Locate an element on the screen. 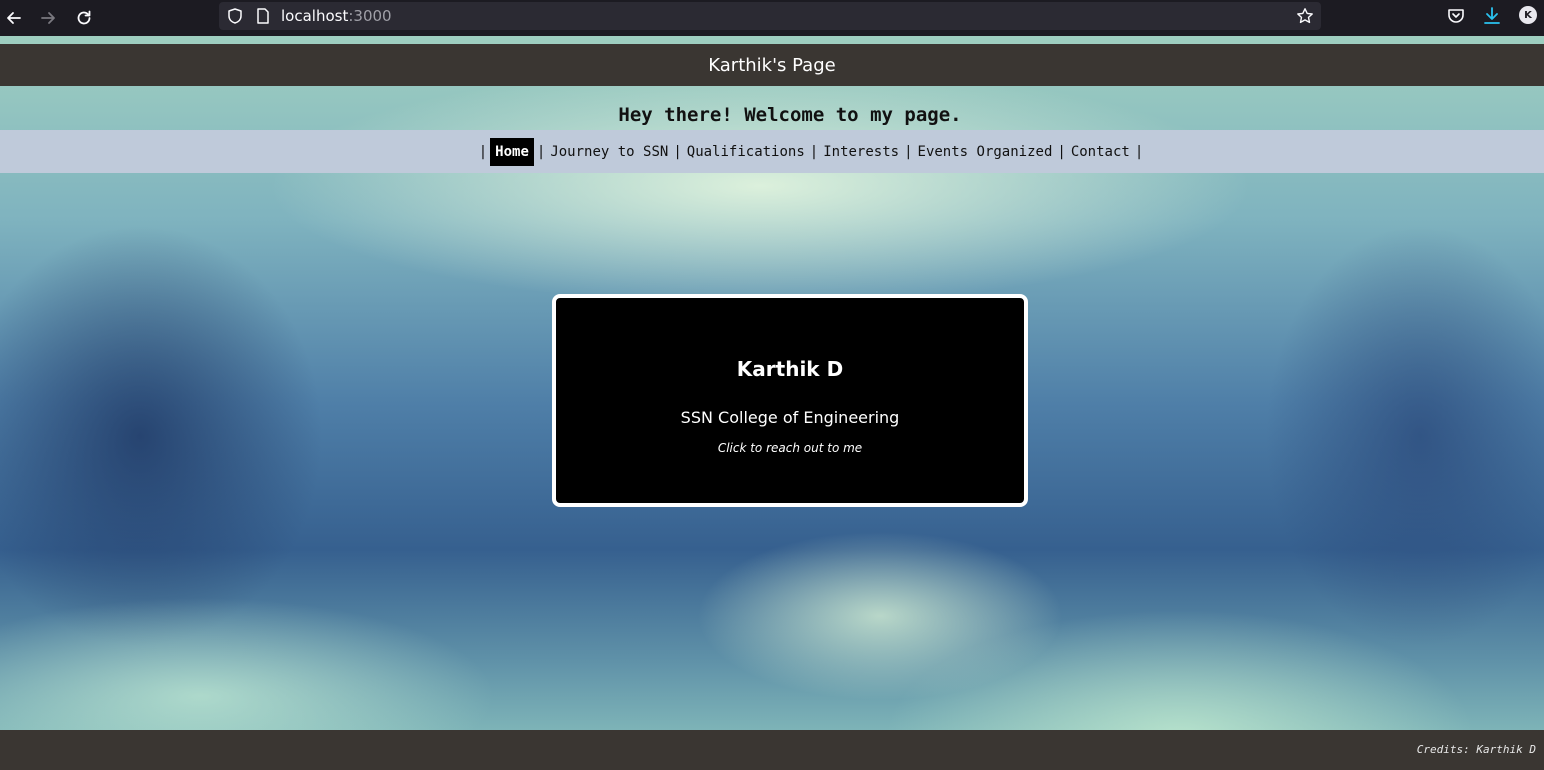 The image size is (1544, 770). back-arrow-icon is located at coordinates (14, 18).